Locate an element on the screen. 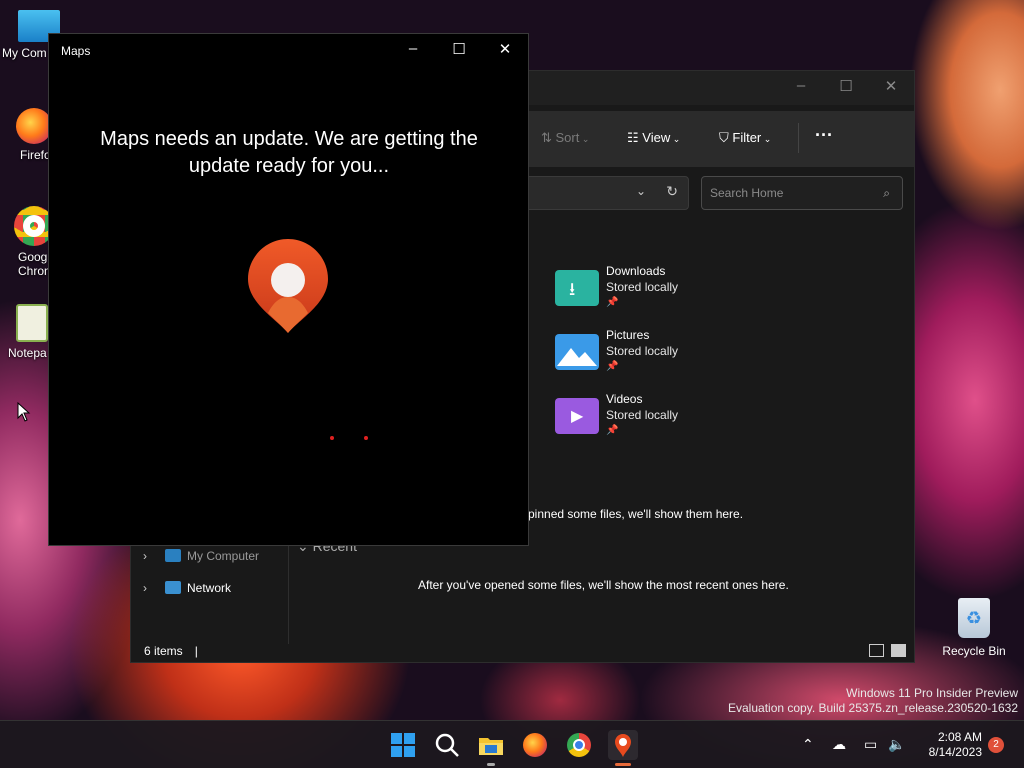 The image size is (1024, 768). search-icon: ⌕ is located at coordinates (886, 193).